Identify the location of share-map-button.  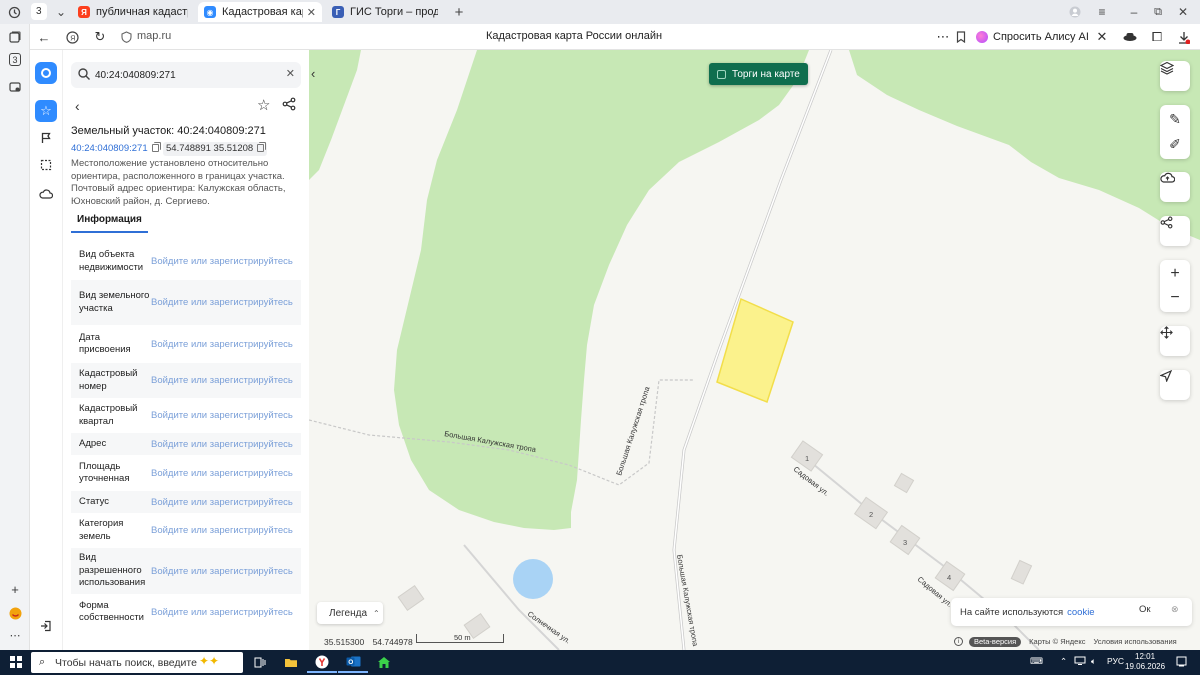
(1175, 231).